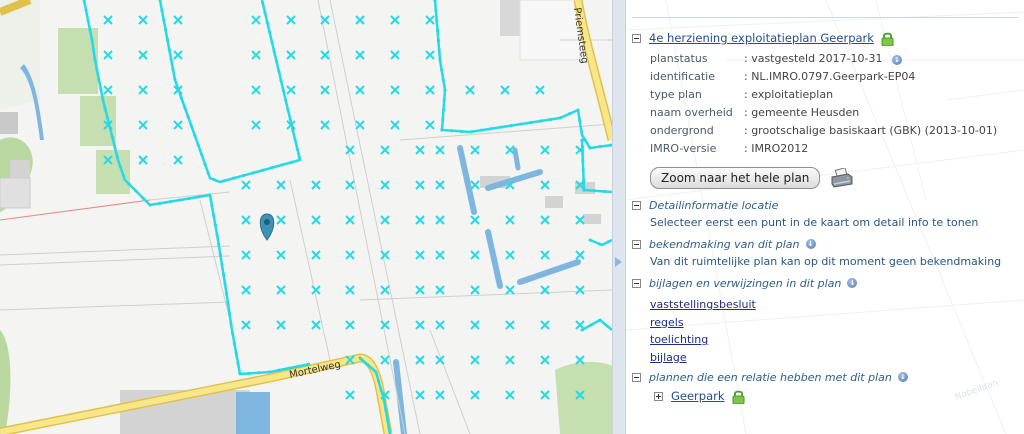  What do you see at coordinates (618, 262) in the screenshot?
I see `collapse-panel-arrow-icon` at bounding box center [618, 262].